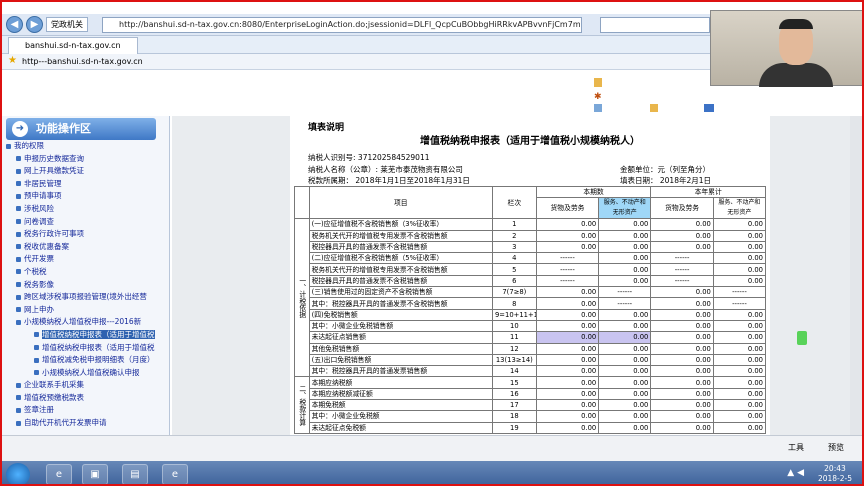 Image resolution: width=864 pixels, height=486 pixels. What do you see at coordinates (67, 24) in the screenshot?
I see `site-tag: 党政机关` at bounding box center [67, 24].